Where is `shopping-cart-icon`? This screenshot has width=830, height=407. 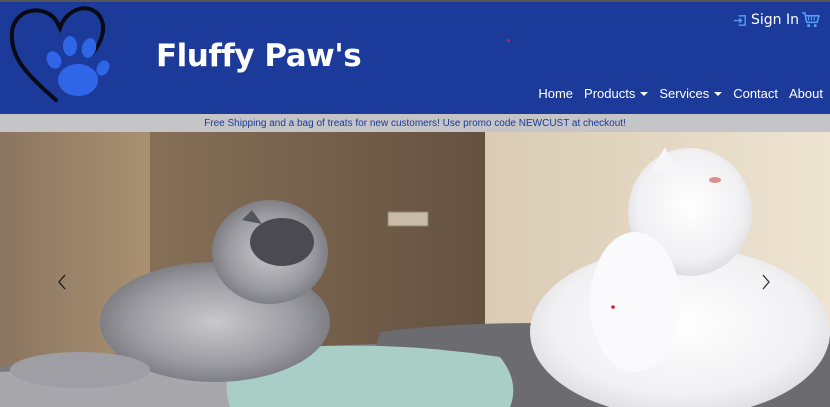 shopping-cart-icon is located at coordinates (810, 19).